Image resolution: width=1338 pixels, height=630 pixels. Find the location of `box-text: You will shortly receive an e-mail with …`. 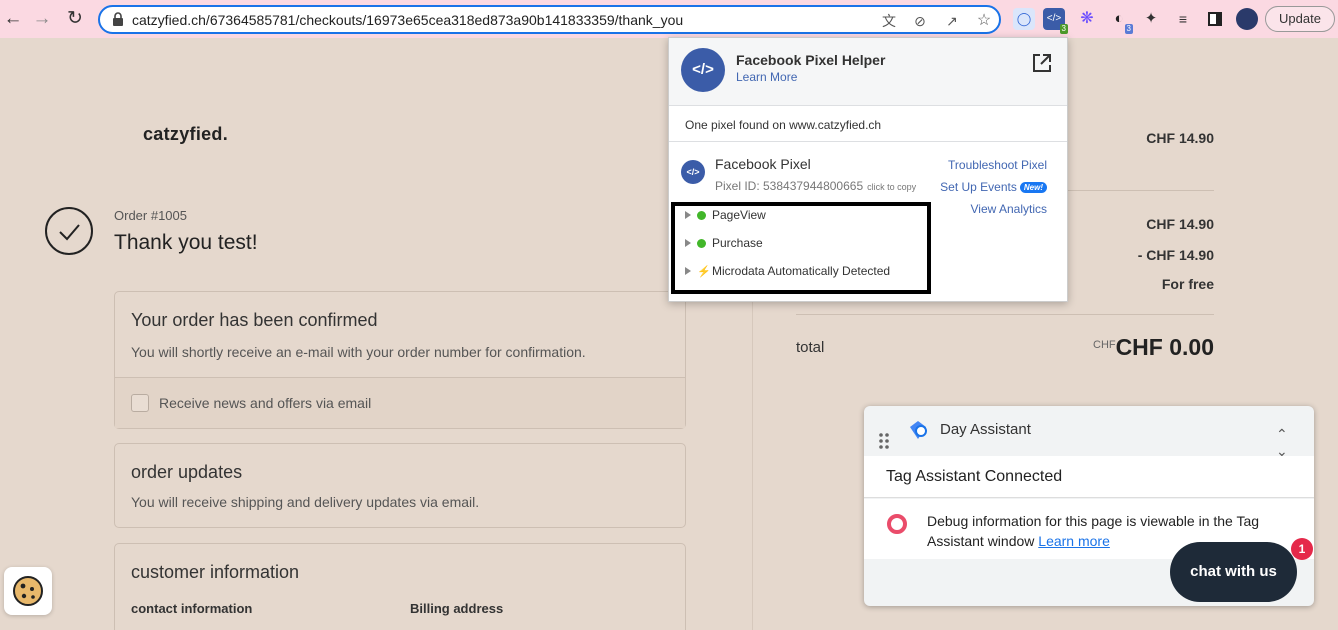

box-text: You will shortly receive an e-mail with … is located at coordinates (358, 352).